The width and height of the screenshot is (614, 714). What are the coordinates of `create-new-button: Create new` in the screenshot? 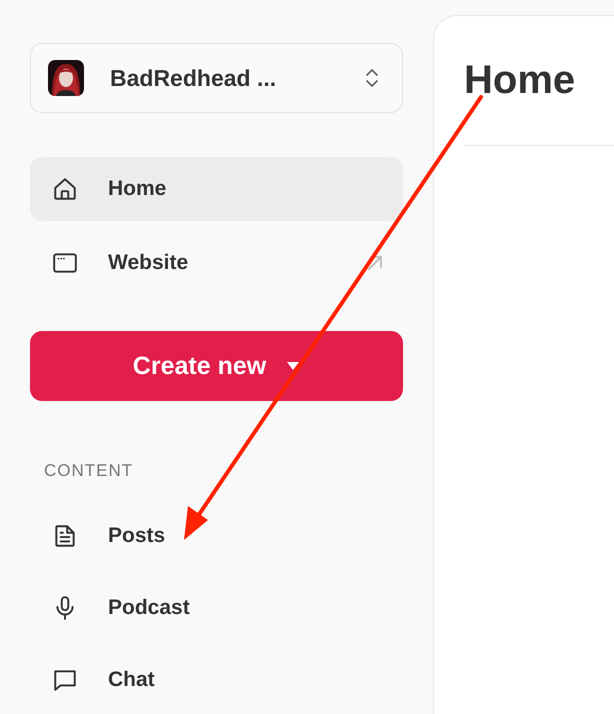 It's located at (216, 366).